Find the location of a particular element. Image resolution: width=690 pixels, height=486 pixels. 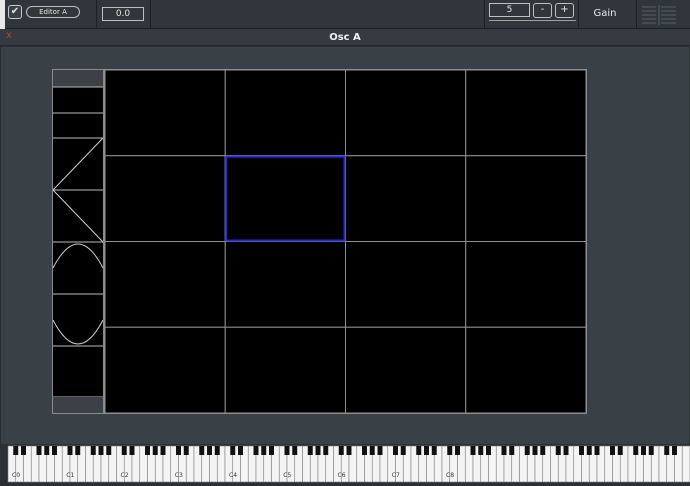

enable-checkbox: ✔ is located at coordinates (15, 12).